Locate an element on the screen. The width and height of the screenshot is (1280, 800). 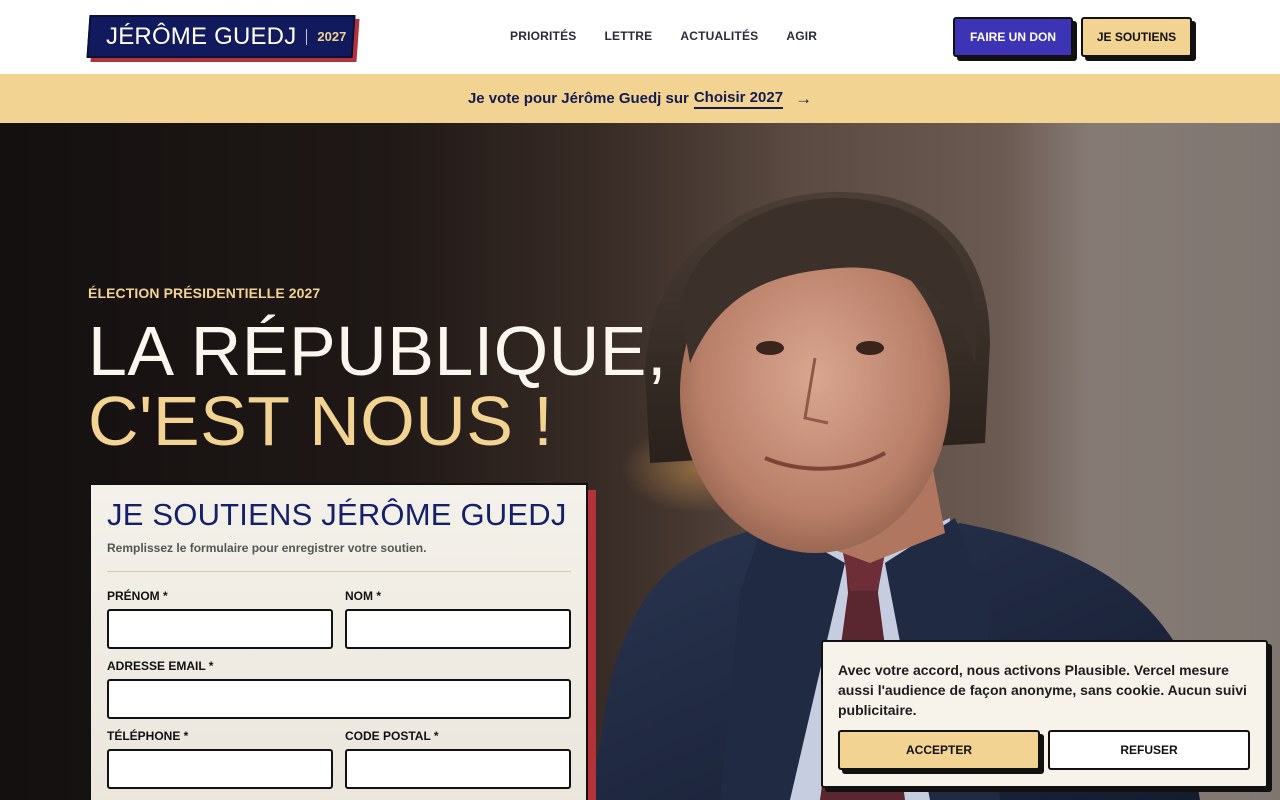
support-button-label: JE SOUTIENS is located at coordinates (1136, 37).